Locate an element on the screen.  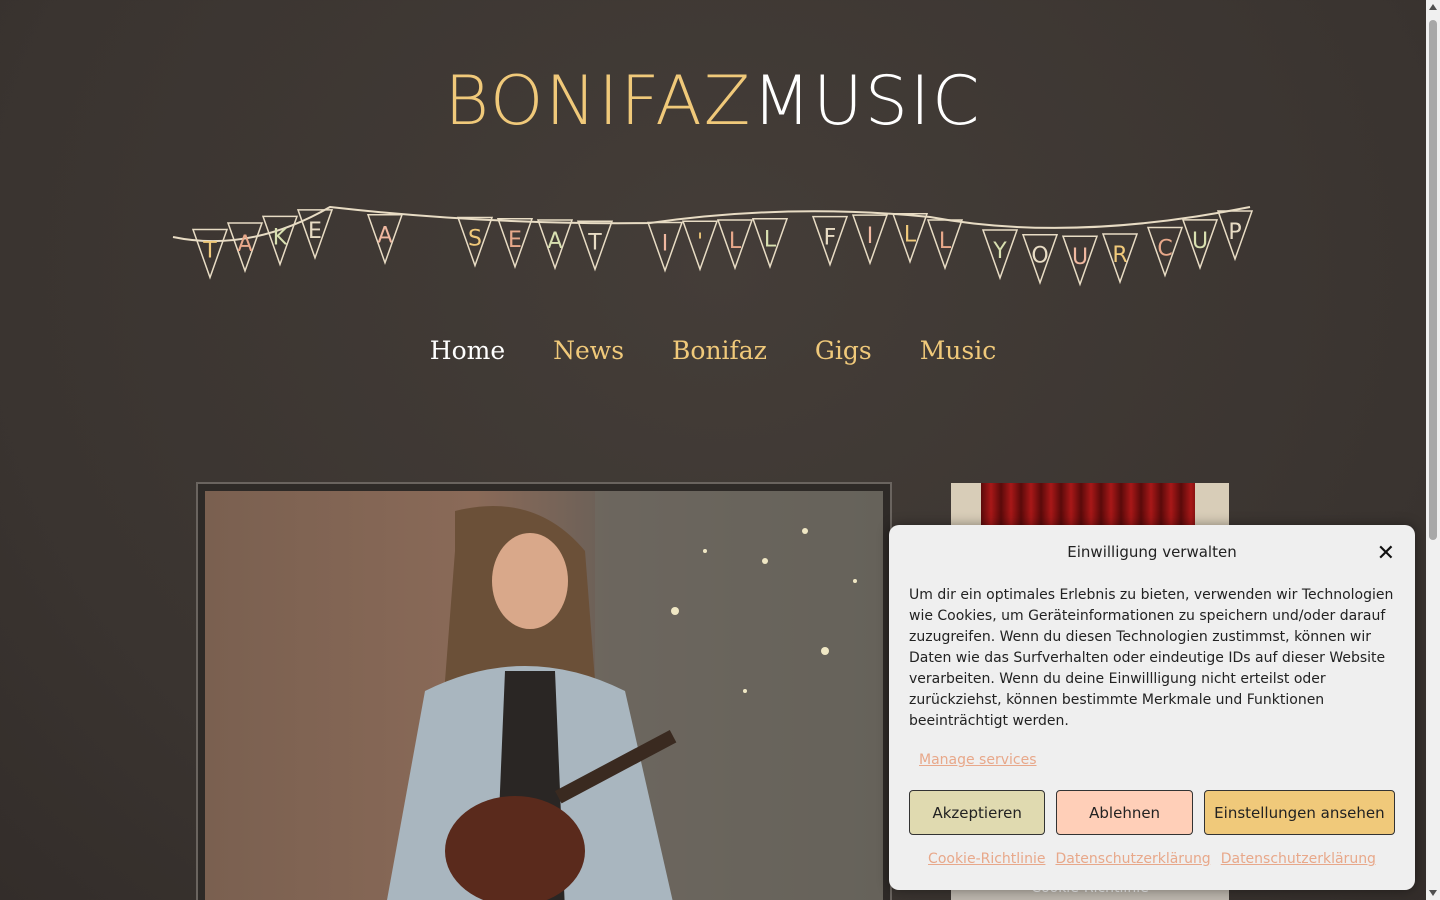
nav-item-gigs: Gigs is located at coordinates (843, 350).